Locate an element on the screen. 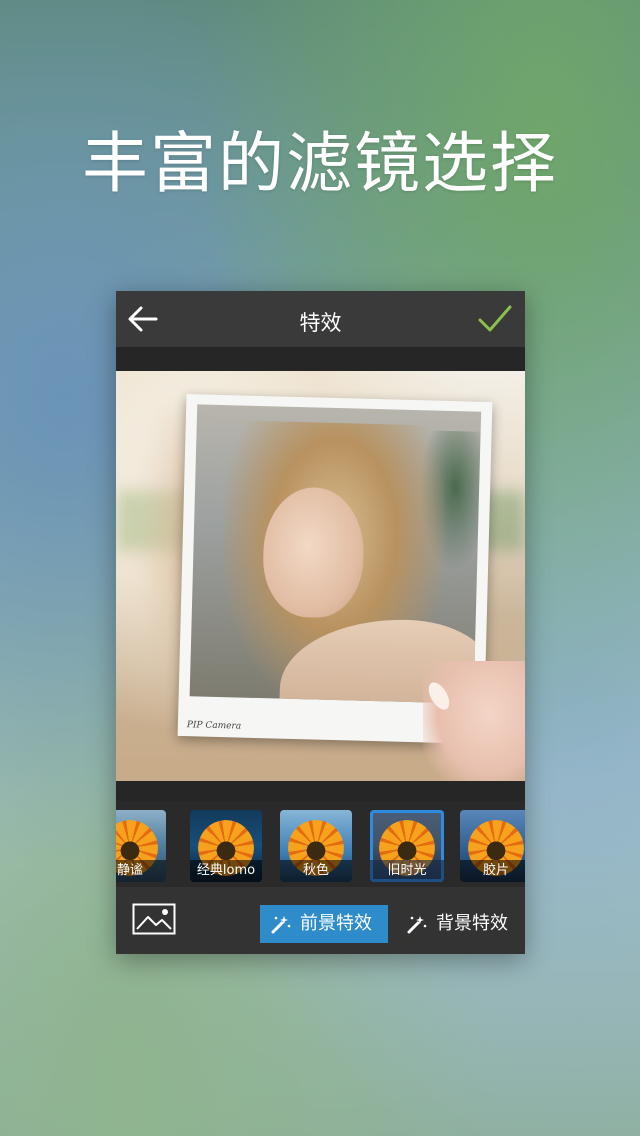 The height and width of the screenshot is (1136, 640). filter-strip: 静谧 经典lomo 秋色 旧时光 胶片 is located at coordinates (320, 844).